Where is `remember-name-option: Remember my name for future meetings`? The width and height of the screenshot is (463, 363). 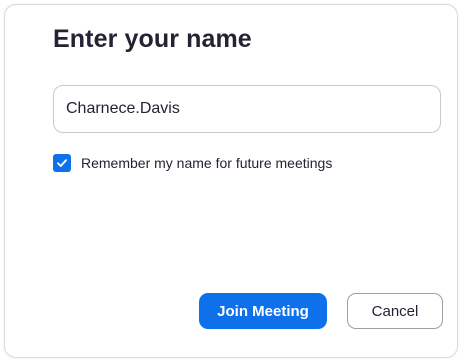 remember-name-option: Remember my name for future meetings is located at coordinates (192, 163).